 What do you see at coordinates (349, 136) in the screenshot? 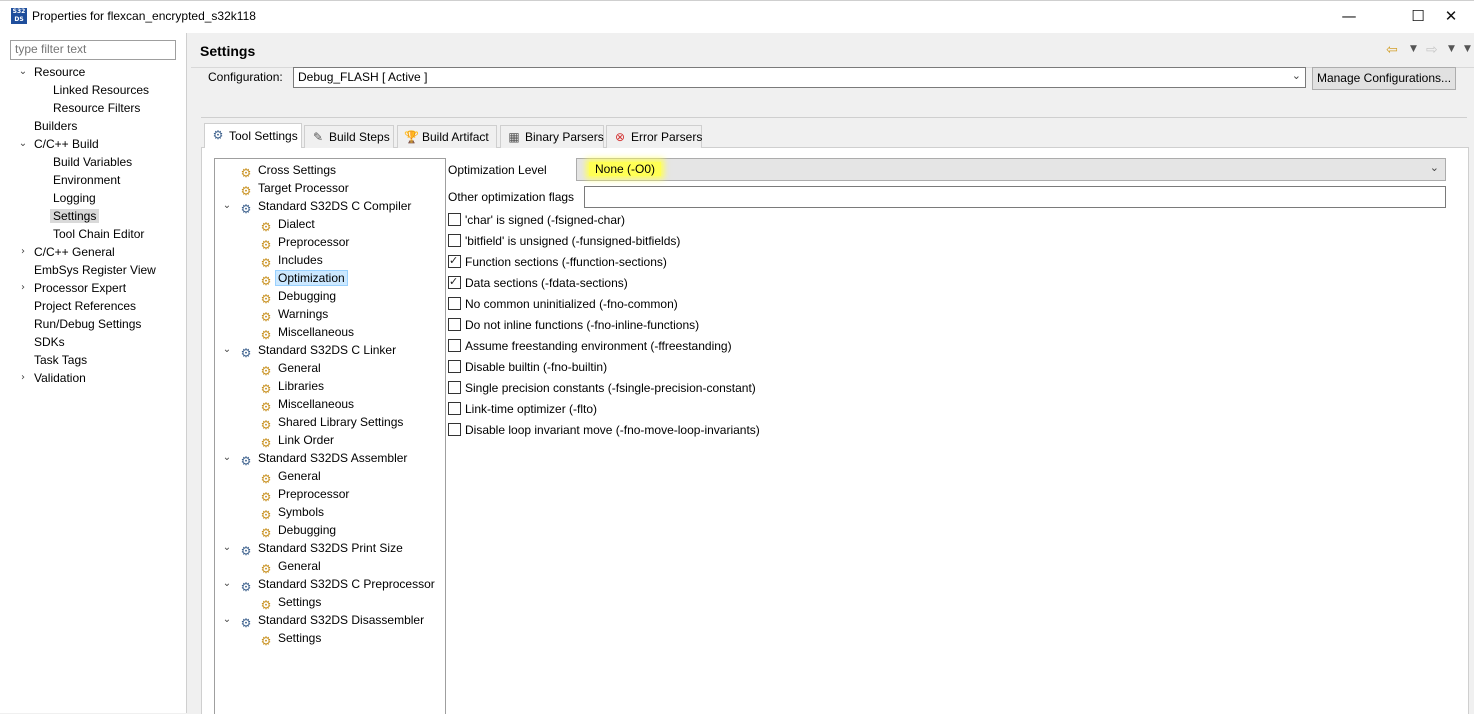
I see `tab-build-steps: ✎ Build Steps` at bounding box center [349, 136].